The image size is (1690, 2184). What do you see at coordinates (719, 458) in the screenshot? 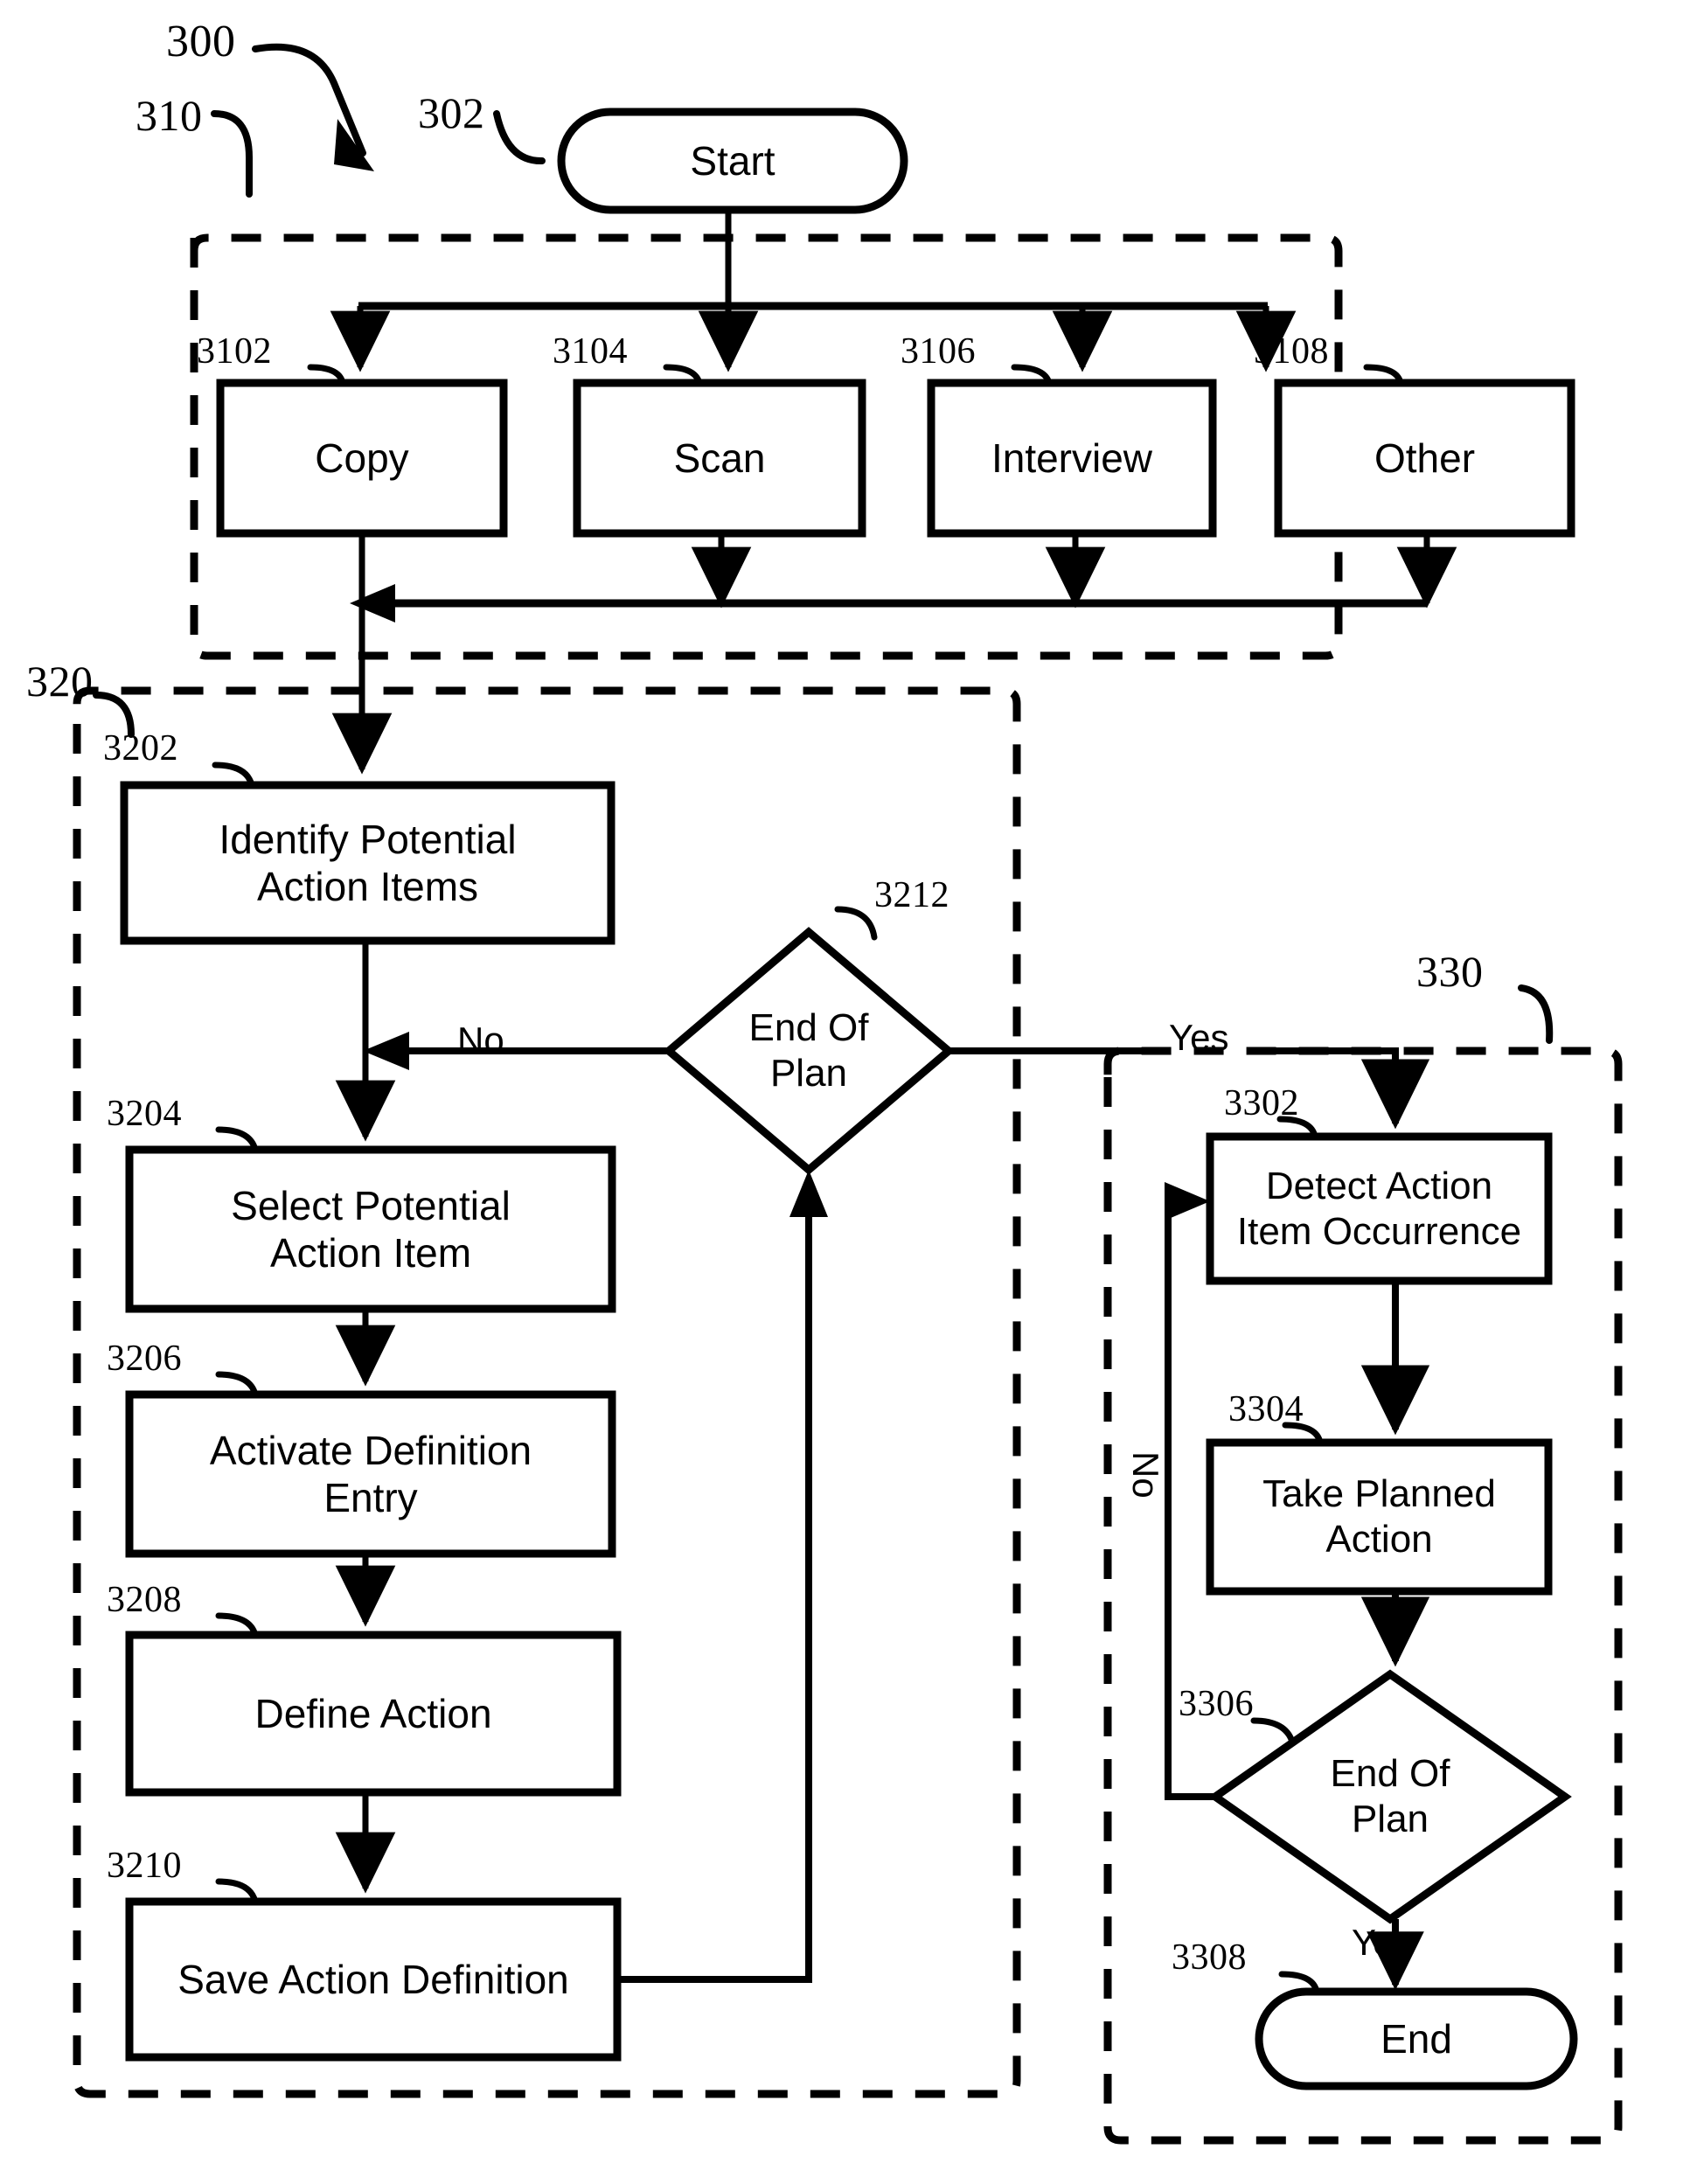
I see `node-scan` at bounding box center [719, 458].